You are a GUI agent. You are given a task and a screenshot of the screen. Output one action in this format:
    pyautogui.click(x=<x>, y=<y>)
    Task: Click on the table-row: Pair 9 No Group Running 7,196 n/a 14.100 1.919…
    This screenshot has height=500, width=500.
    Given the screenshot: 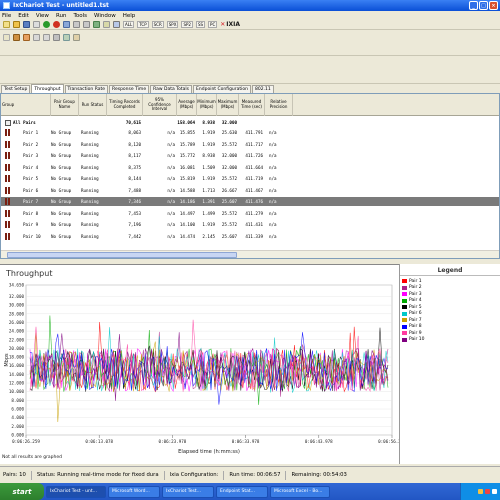 What is the action you would take?
    pyautogui.click(x=250, y=224)
    